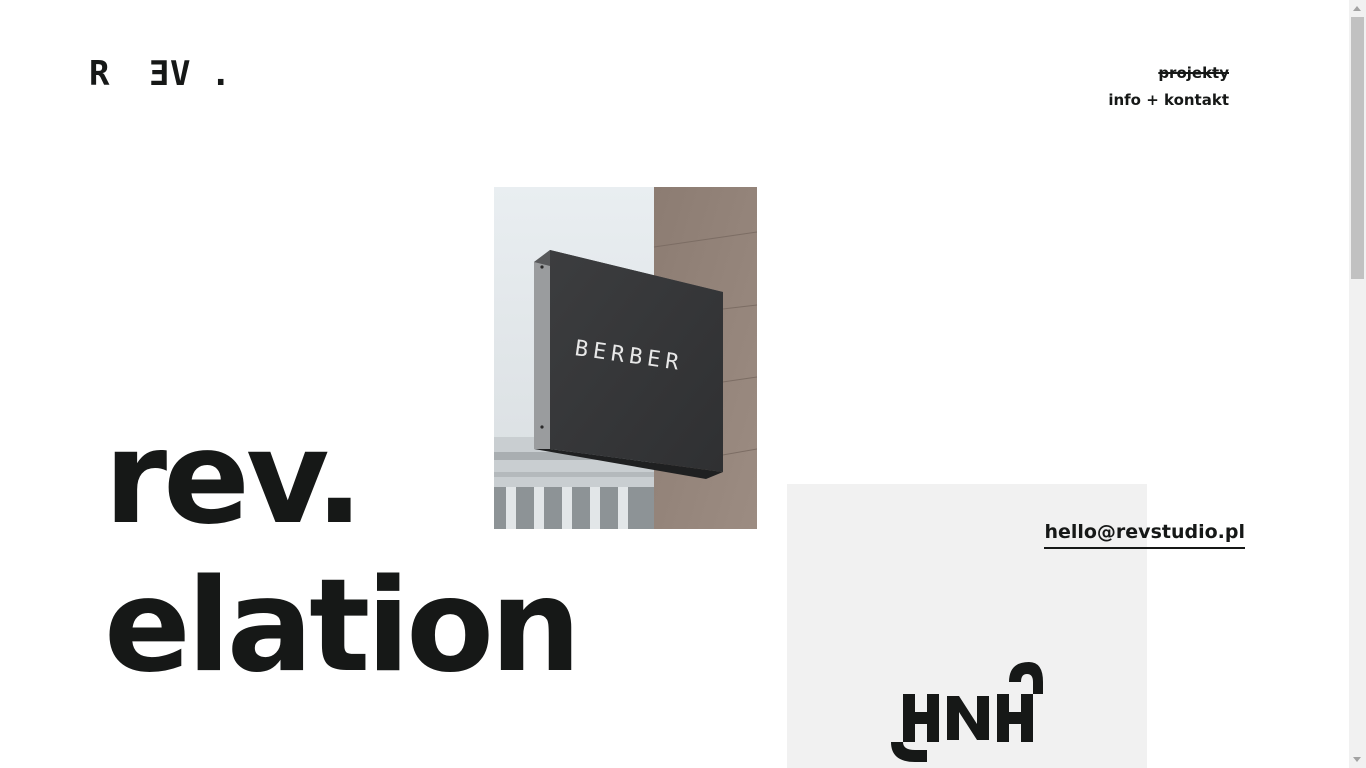  Describe the element at coordinates (149, 74) in the screenshot. I see `logo-letter-e: E` at that location.